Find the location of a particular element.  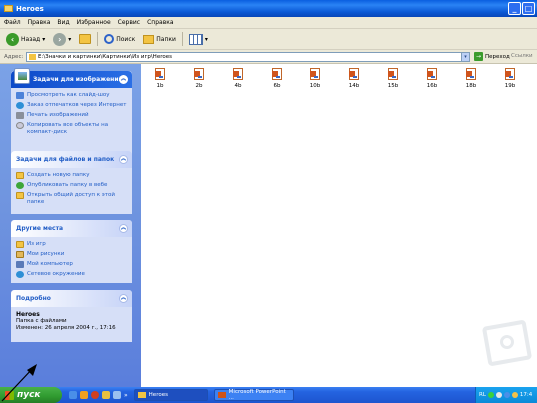

publish-icon is located at coordinates (20, 185).